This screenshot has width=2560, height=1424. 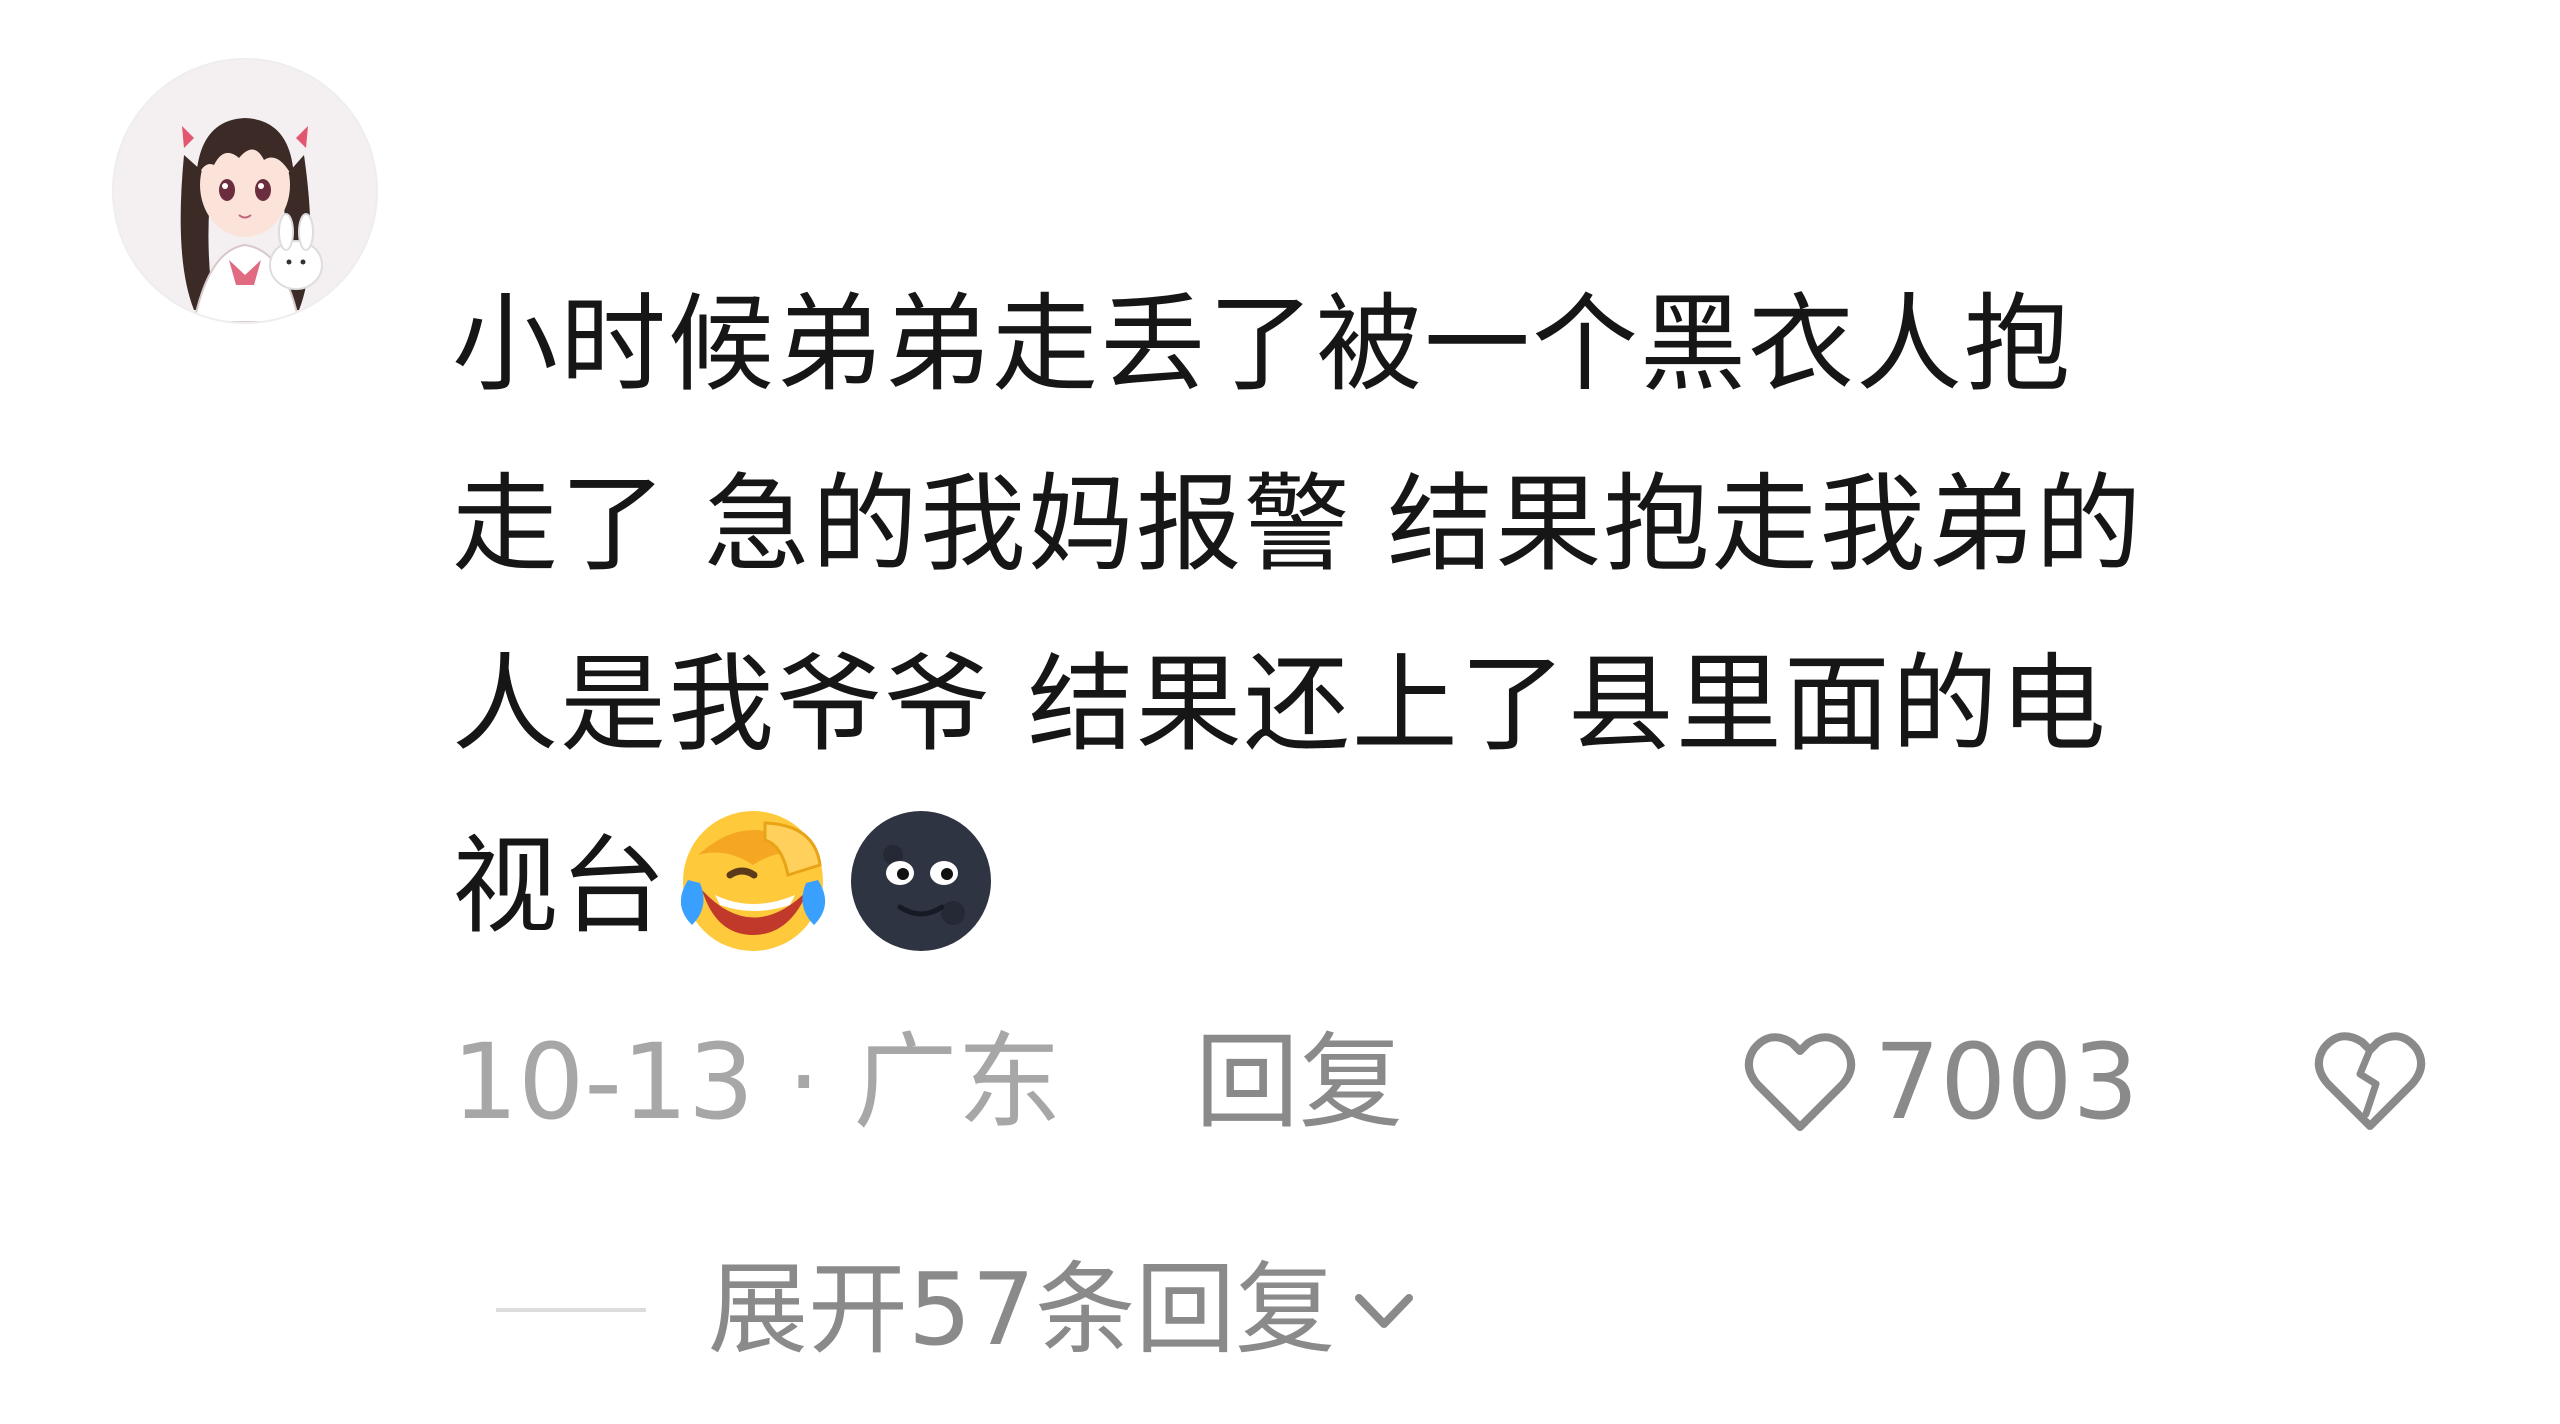 What do you see at coordinates (1298, 524) in the screenshot?
I see `comment-text-line: 走了 急的我妈报警 结果抱走我弟的` at bounding box center [1298, 524].